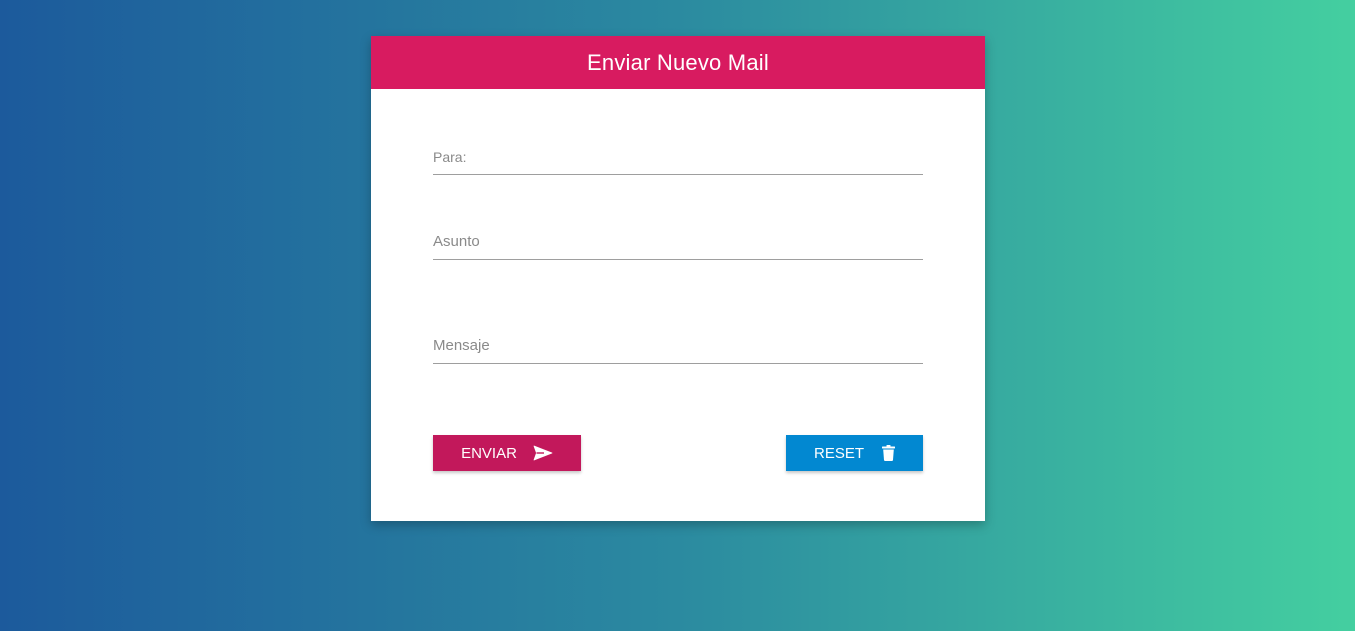 This screenshot has height=631, width=1355. I want to click on para-field, so click(678, 162).